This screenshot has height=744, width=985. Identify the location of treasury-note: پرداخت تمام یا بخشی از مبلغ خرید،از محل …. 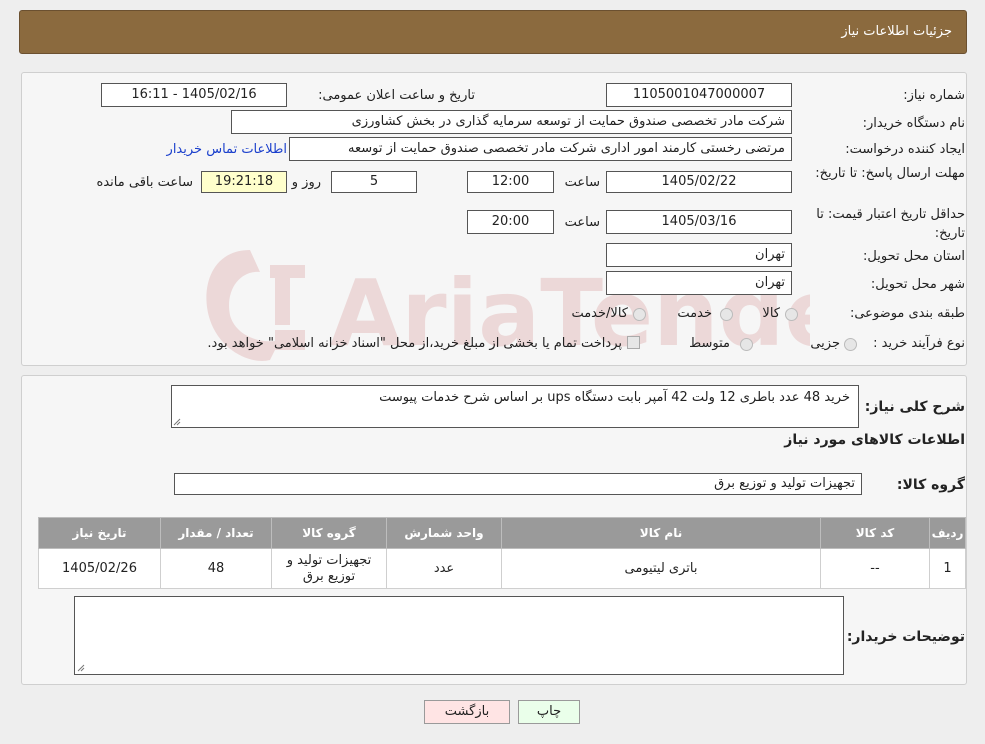
(414, 343).